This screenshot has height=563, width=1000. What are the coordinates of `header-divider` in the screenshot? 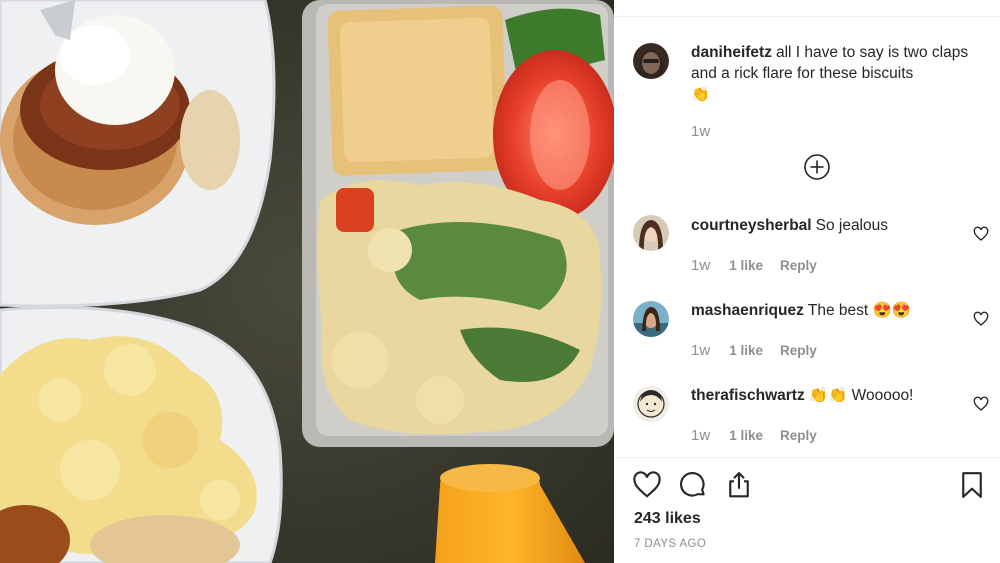 It's located at (807, 16).